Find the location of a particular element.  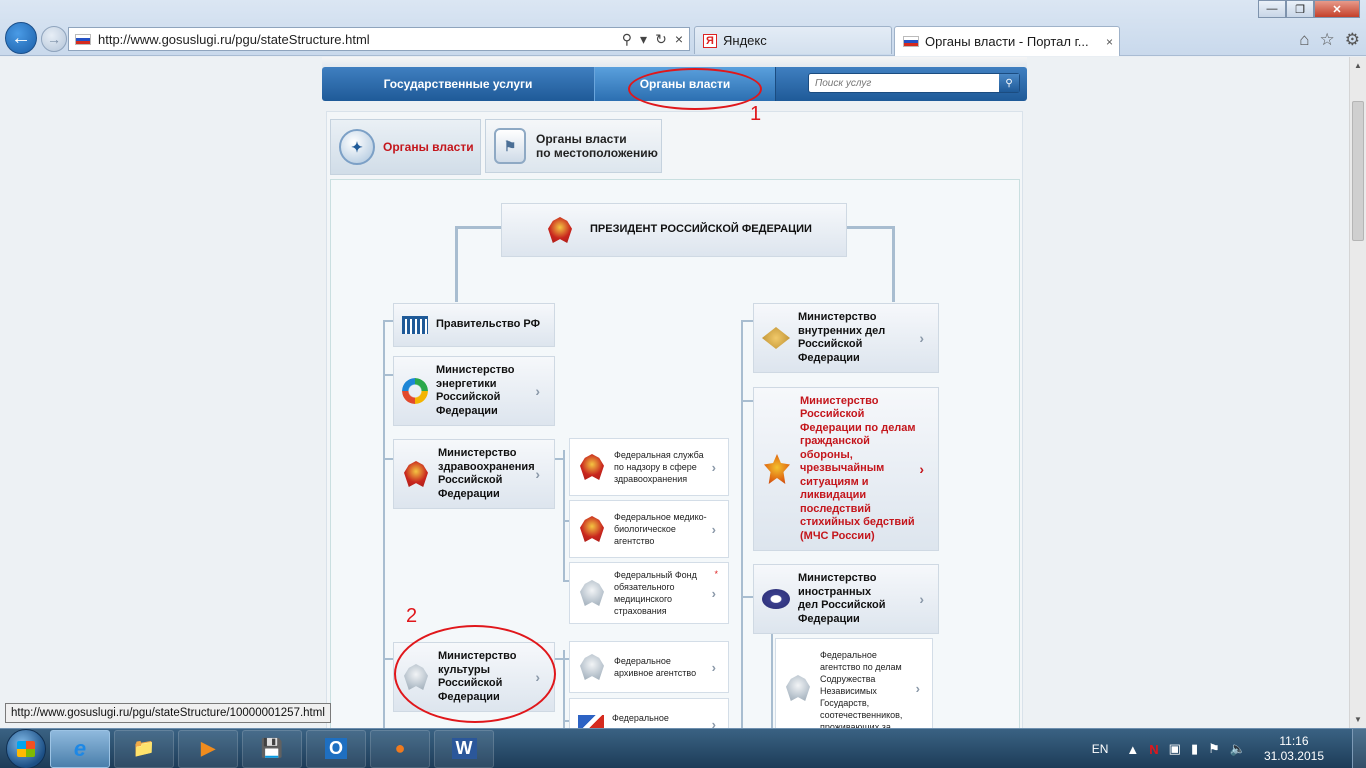

card-president: ПРЕЗИДЕНТ РОССИЙСКОЙ ФЕДЕРАЦИИ is located at coordinates (674, 230).